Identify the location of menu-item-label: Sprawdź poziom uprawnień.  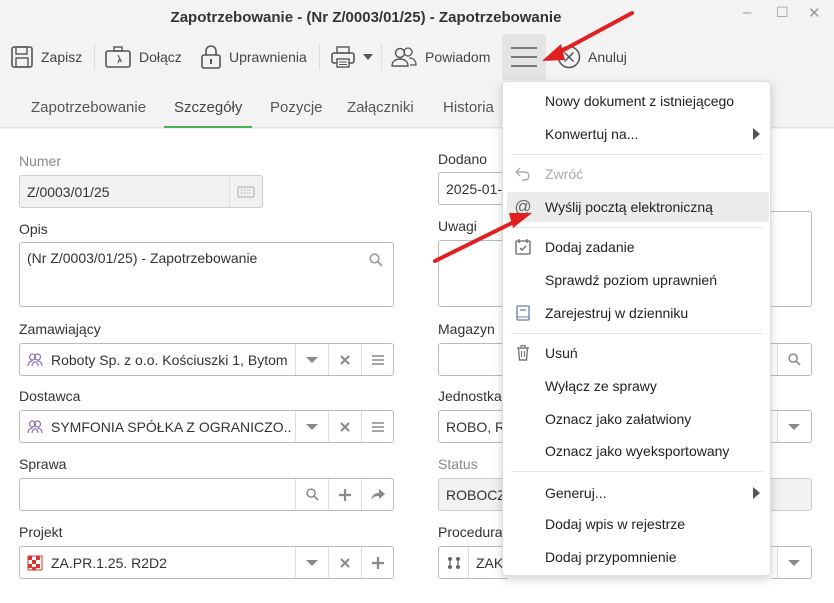
(631, 280).